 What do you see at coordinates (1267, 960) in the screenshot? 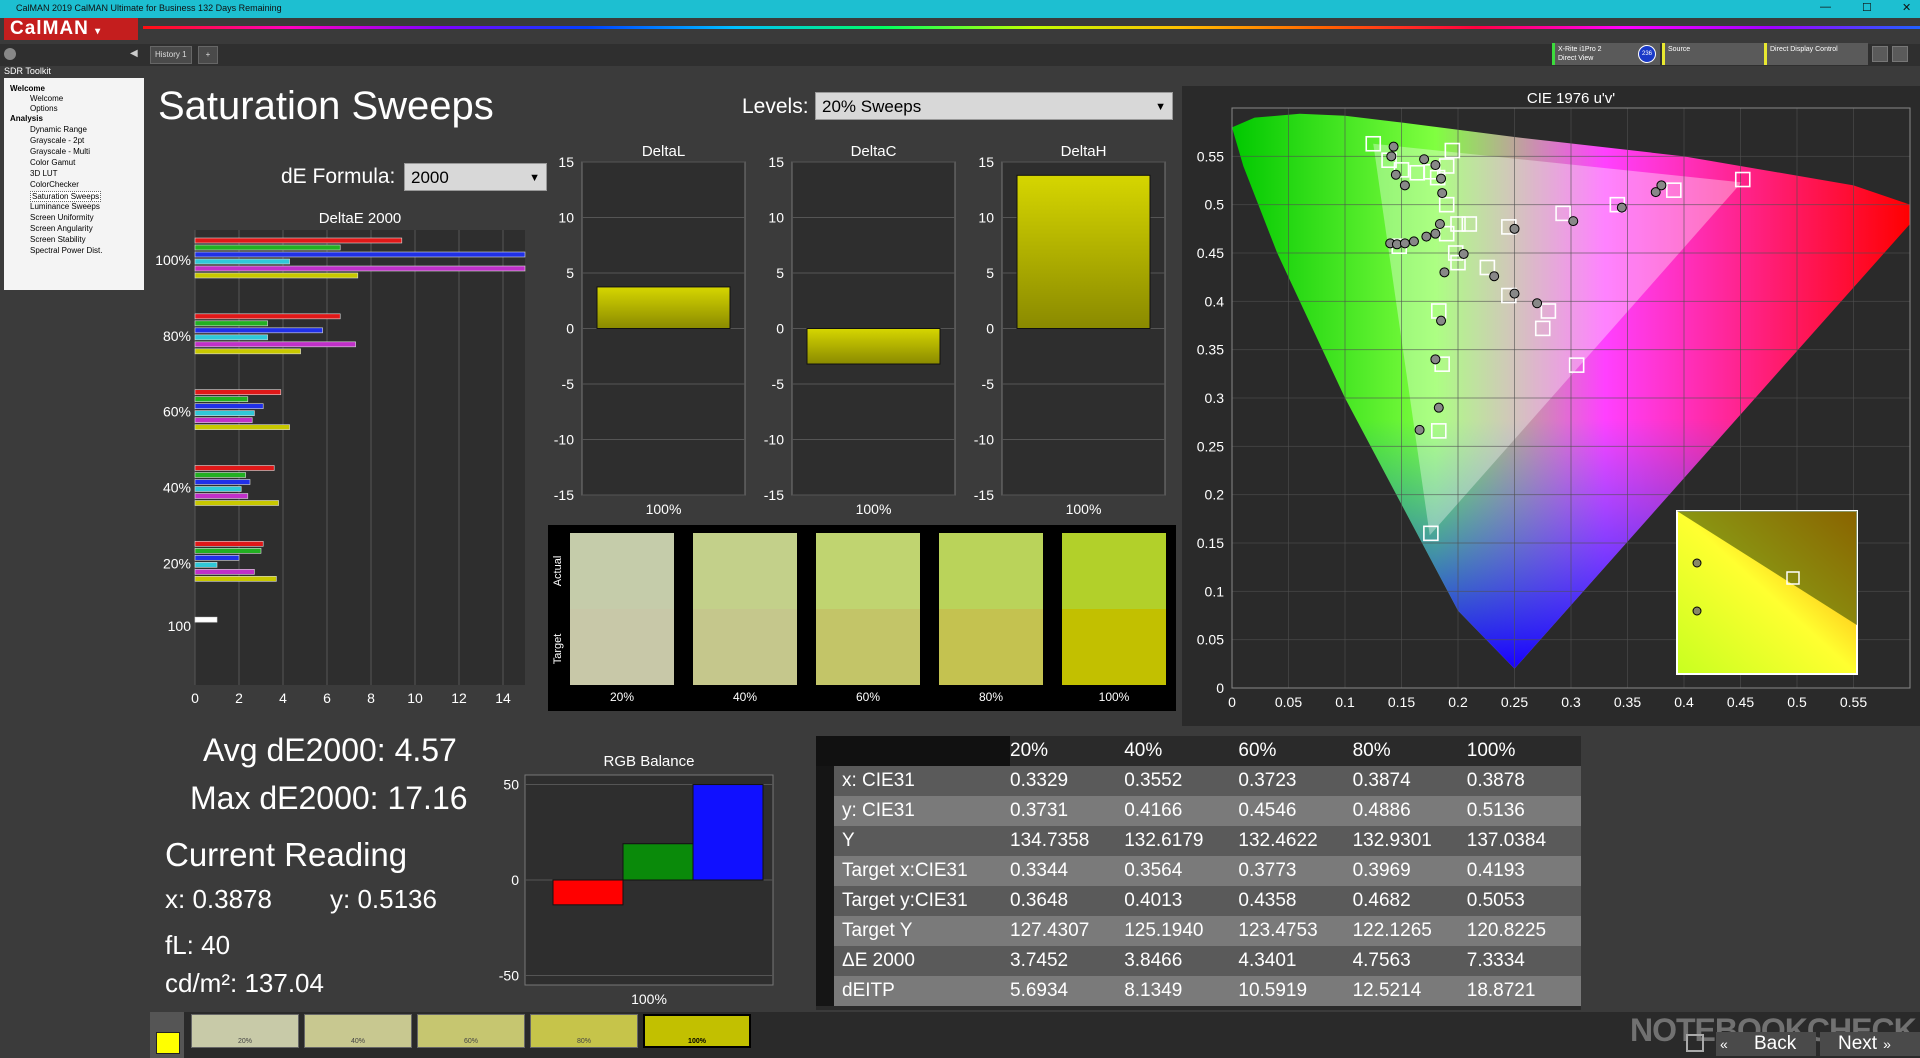
I see `table-cell: 4.3401` at bounding box center [1267, 960].